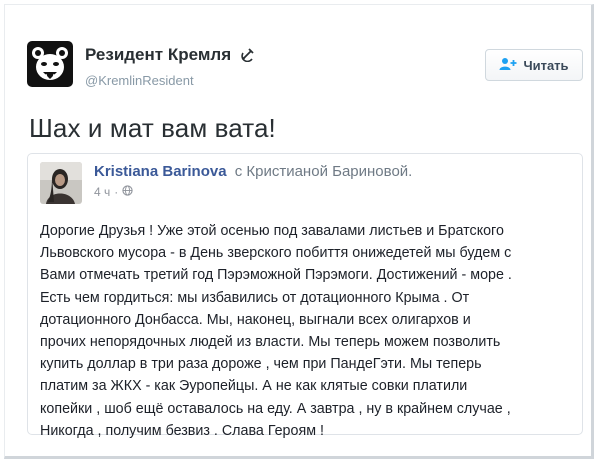 Image resolution: width=600 pixels, height=465 pixels. What do you see at coordinates (50, 64) in the screenshot?
I see `bear-logo-icon` at bounding box center [50, 64].